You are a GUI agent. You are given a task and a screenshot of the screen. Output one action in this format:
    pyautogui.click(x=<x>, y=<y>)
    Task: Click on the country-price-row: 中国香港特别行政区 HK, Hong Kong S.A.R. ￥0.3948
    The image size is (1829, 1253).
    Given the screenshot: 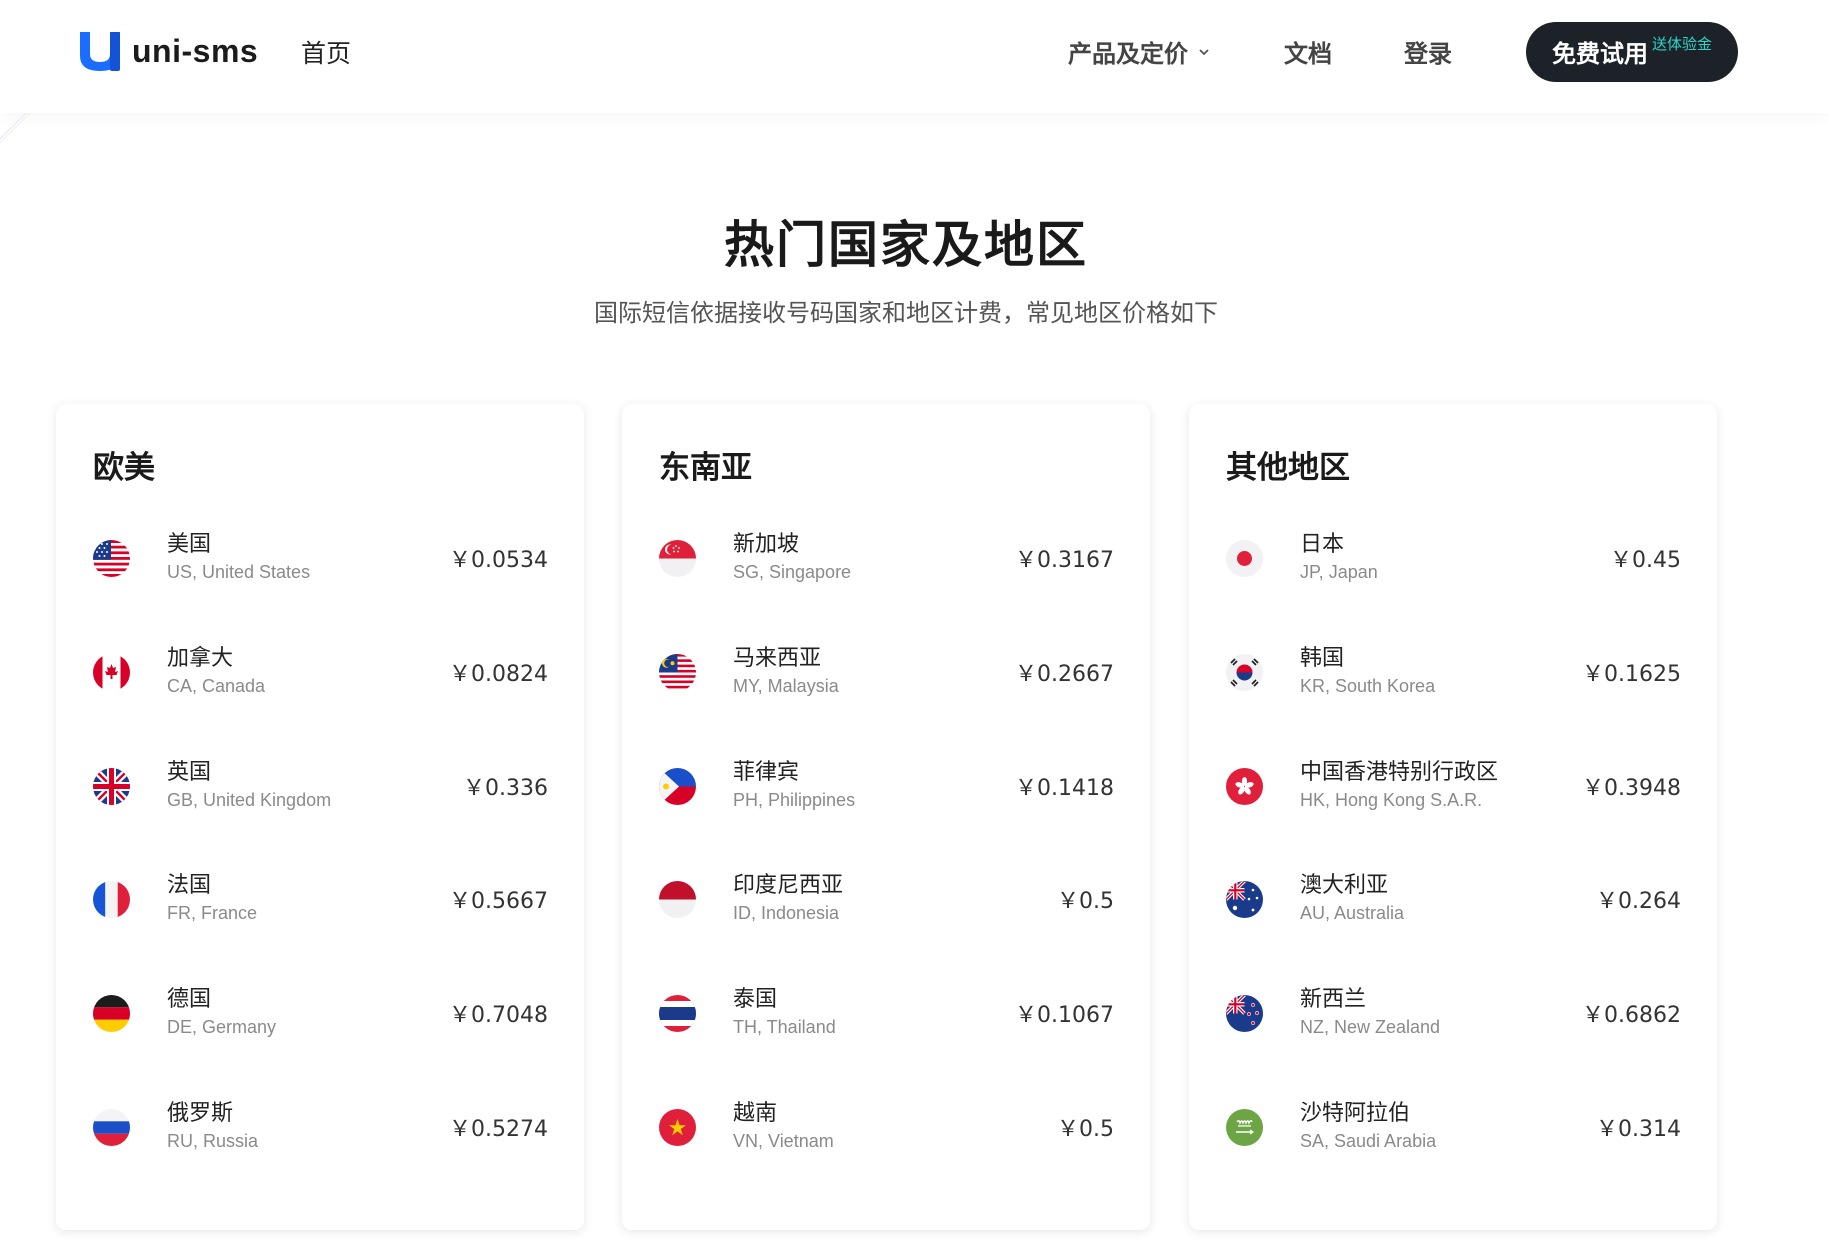 What is the action you would take?
    pyautogui.click(x=1453, y=788)
    